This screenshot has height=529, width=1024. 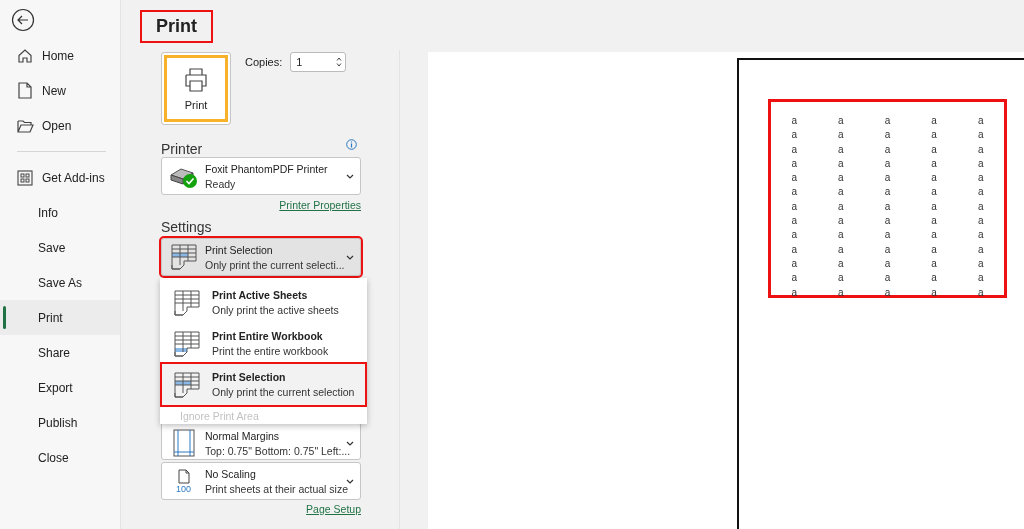 What do you see at coordinates (183, 489) in the screenshot?
I see `scale-value: 100` at bounding box center [183, 489].